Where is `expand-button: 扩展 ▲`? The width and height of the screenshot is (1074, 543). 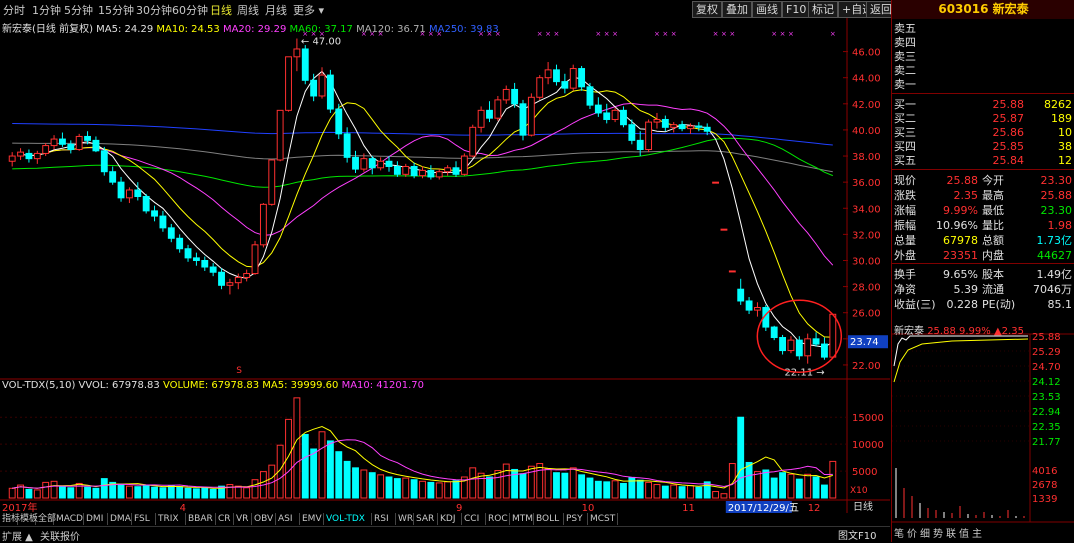
expand-button: 扩展 ▲ is located at coordinates (17, 535).